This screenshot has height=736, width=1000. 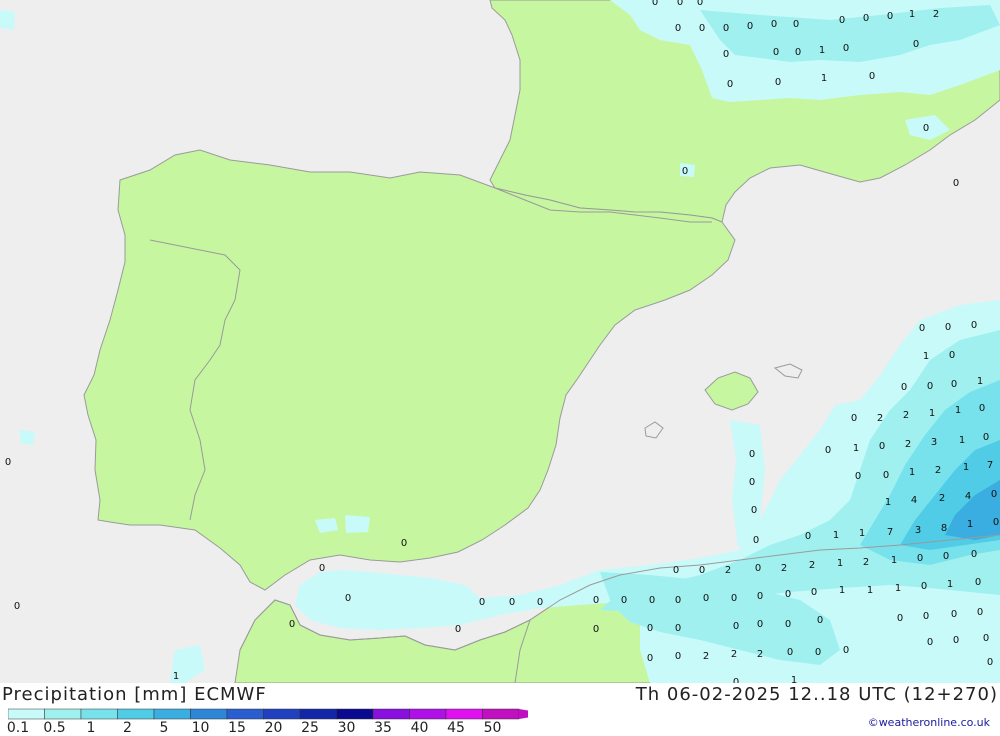 I want to click on color-scale-legend: 0.1 0.5 1 2 5 10 15 20 25 30 35 40 45 50, so click(x=277, y=721).